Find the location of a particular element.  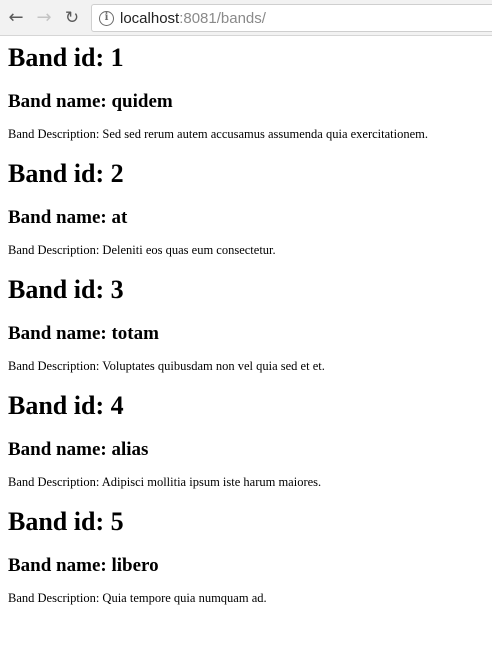

band-name-heading: Band name: totam is located at coordinates (83, 333).